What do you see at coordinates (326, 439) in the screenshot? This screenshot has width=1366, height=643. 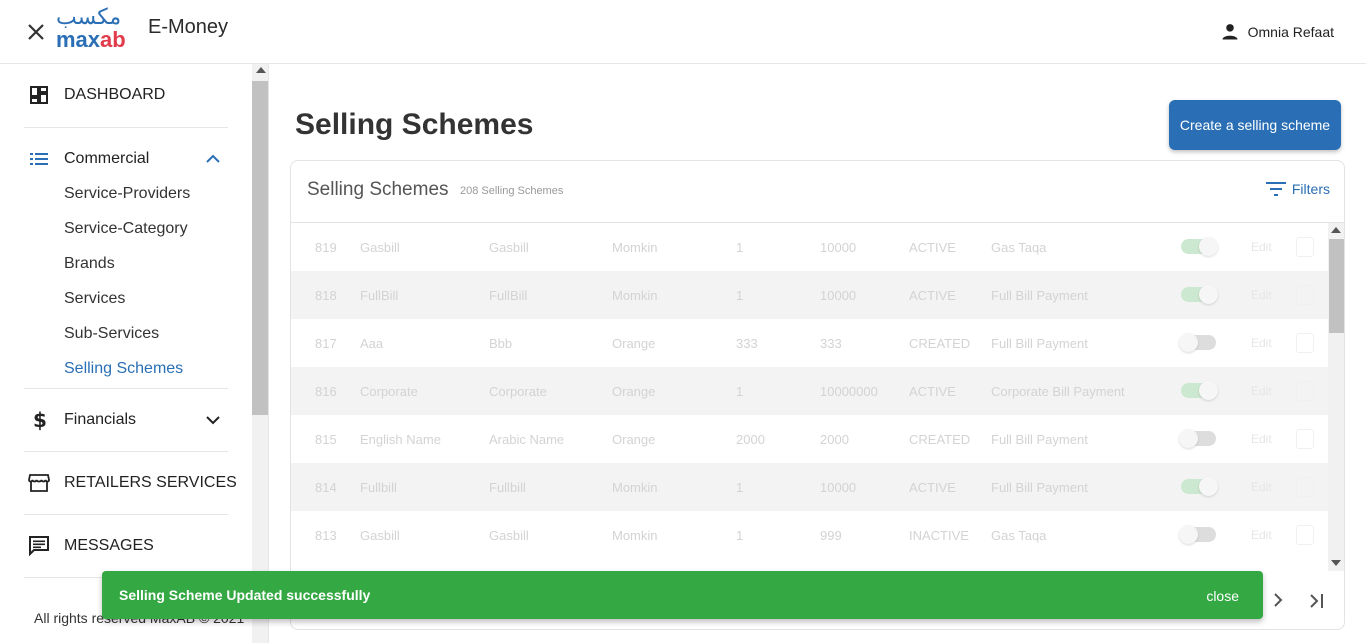 I see `cell-id: 815` at bounding box center [326, 439].